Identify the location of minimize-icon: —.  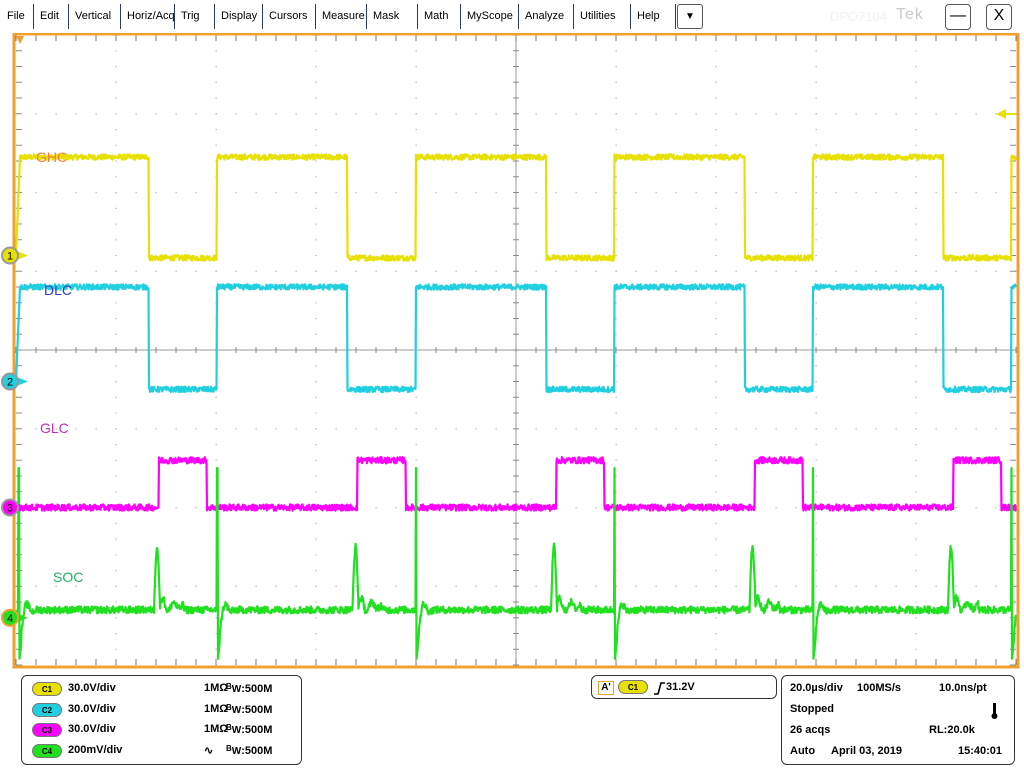
(958, 15).